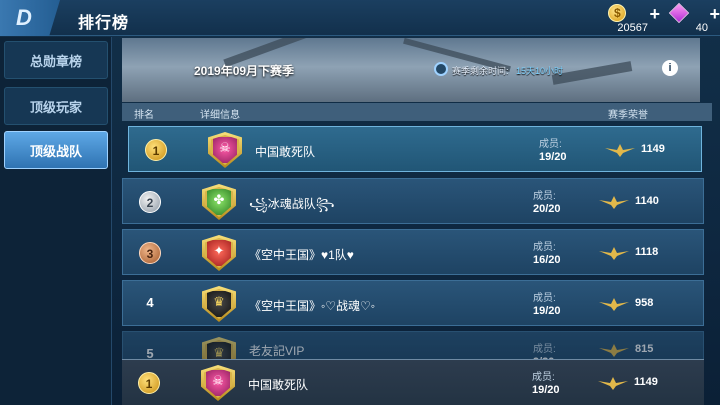 The width and height of the screenshot is (720, 405). I want to click on add-coins-button: +, so click(654, 14).